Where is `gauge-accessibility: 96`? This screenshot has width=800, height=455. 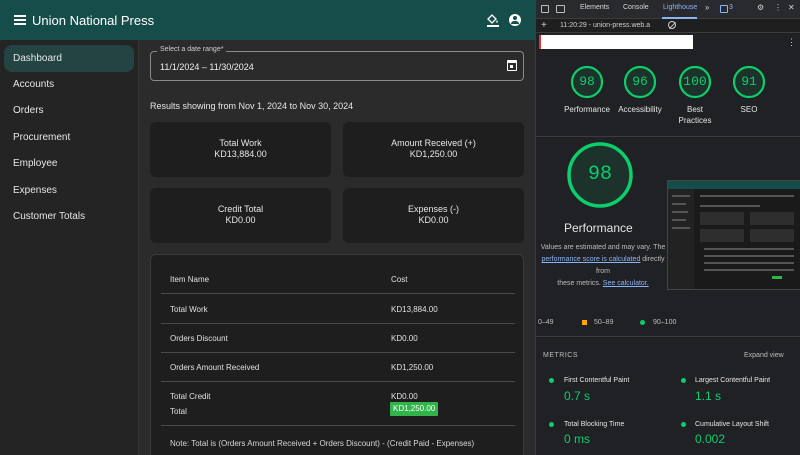 gauge-accessibility: 96 is located at coordinates (640, 82).